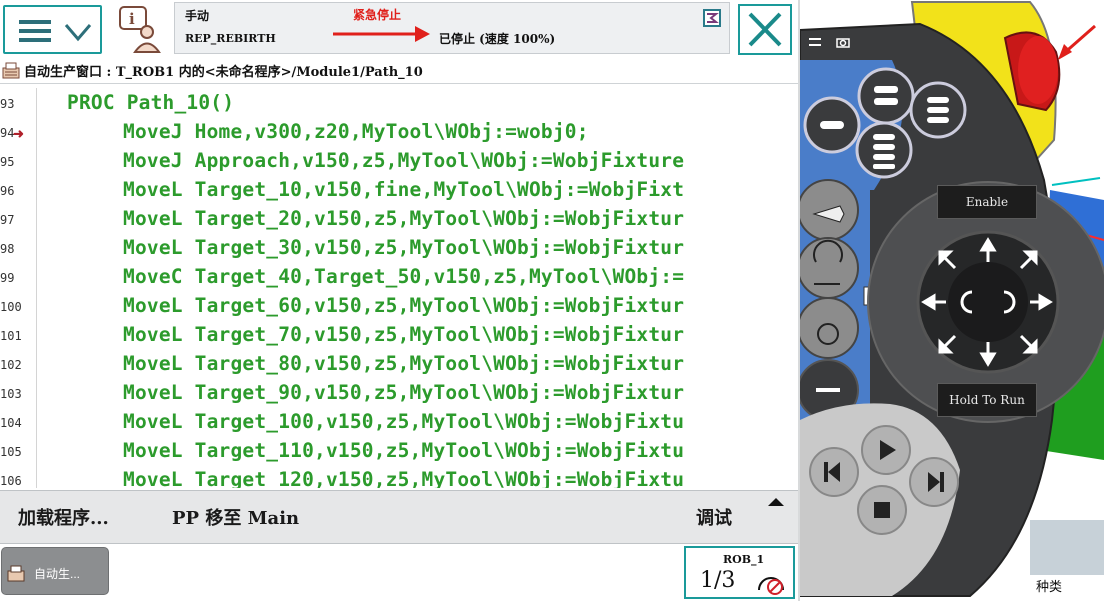 The width and height of the screenshot is (1104, 601). What do you see at coordinates (987, 202) in the screenshot?
I see `enable-device-button: Enable` at bounding box center [987, 202].